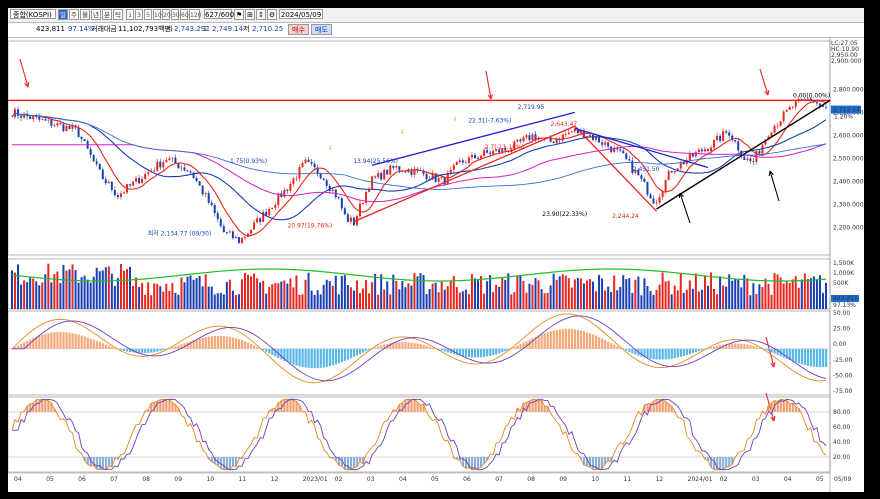  What do you see at coordinates (107, 14) in the screenshot?
I see `period-tab-4: 분` at bounding box center [107, 14].